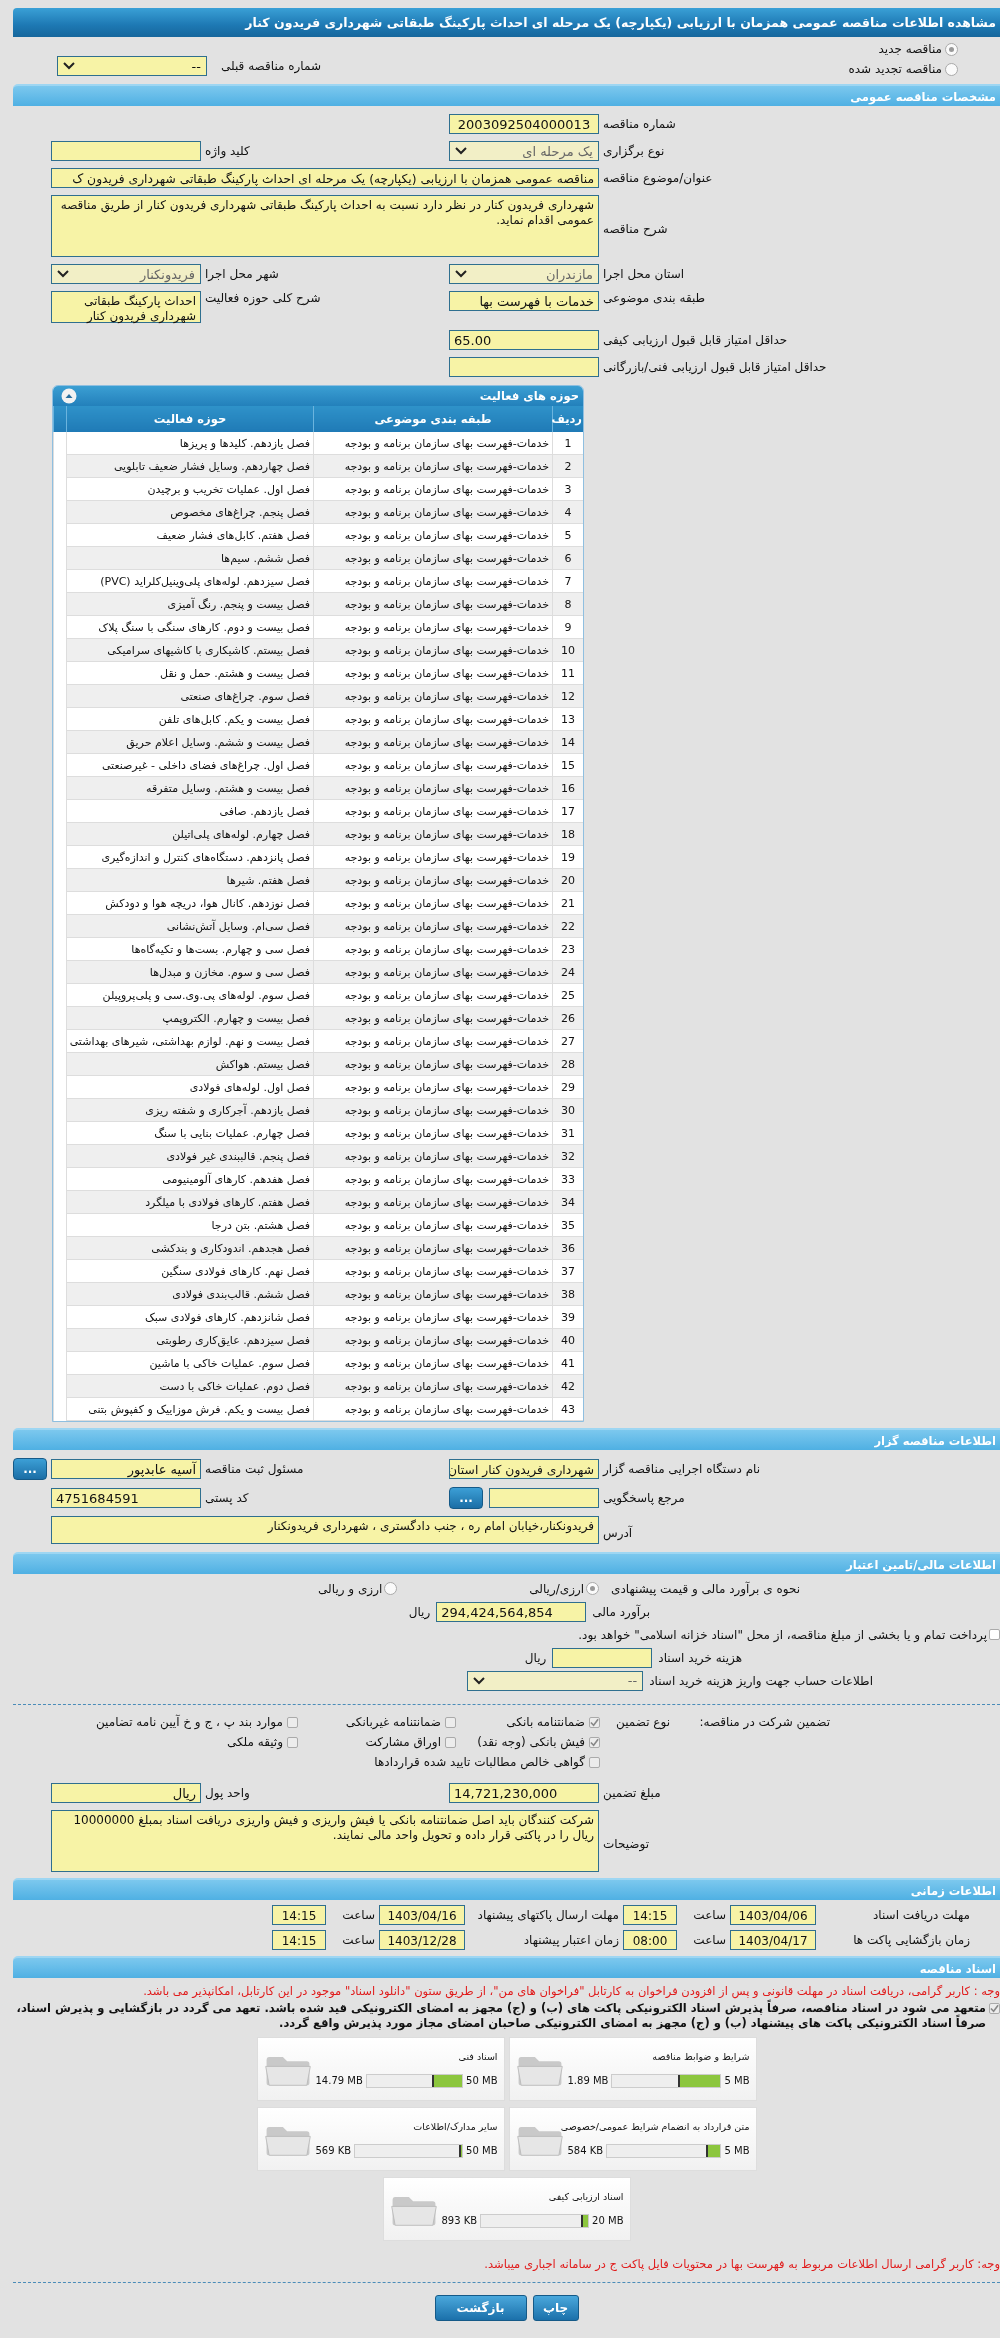  Describe the element at coordinates (126, 1498) in the screenshot. I see `input-field: 4751684591` at that location.